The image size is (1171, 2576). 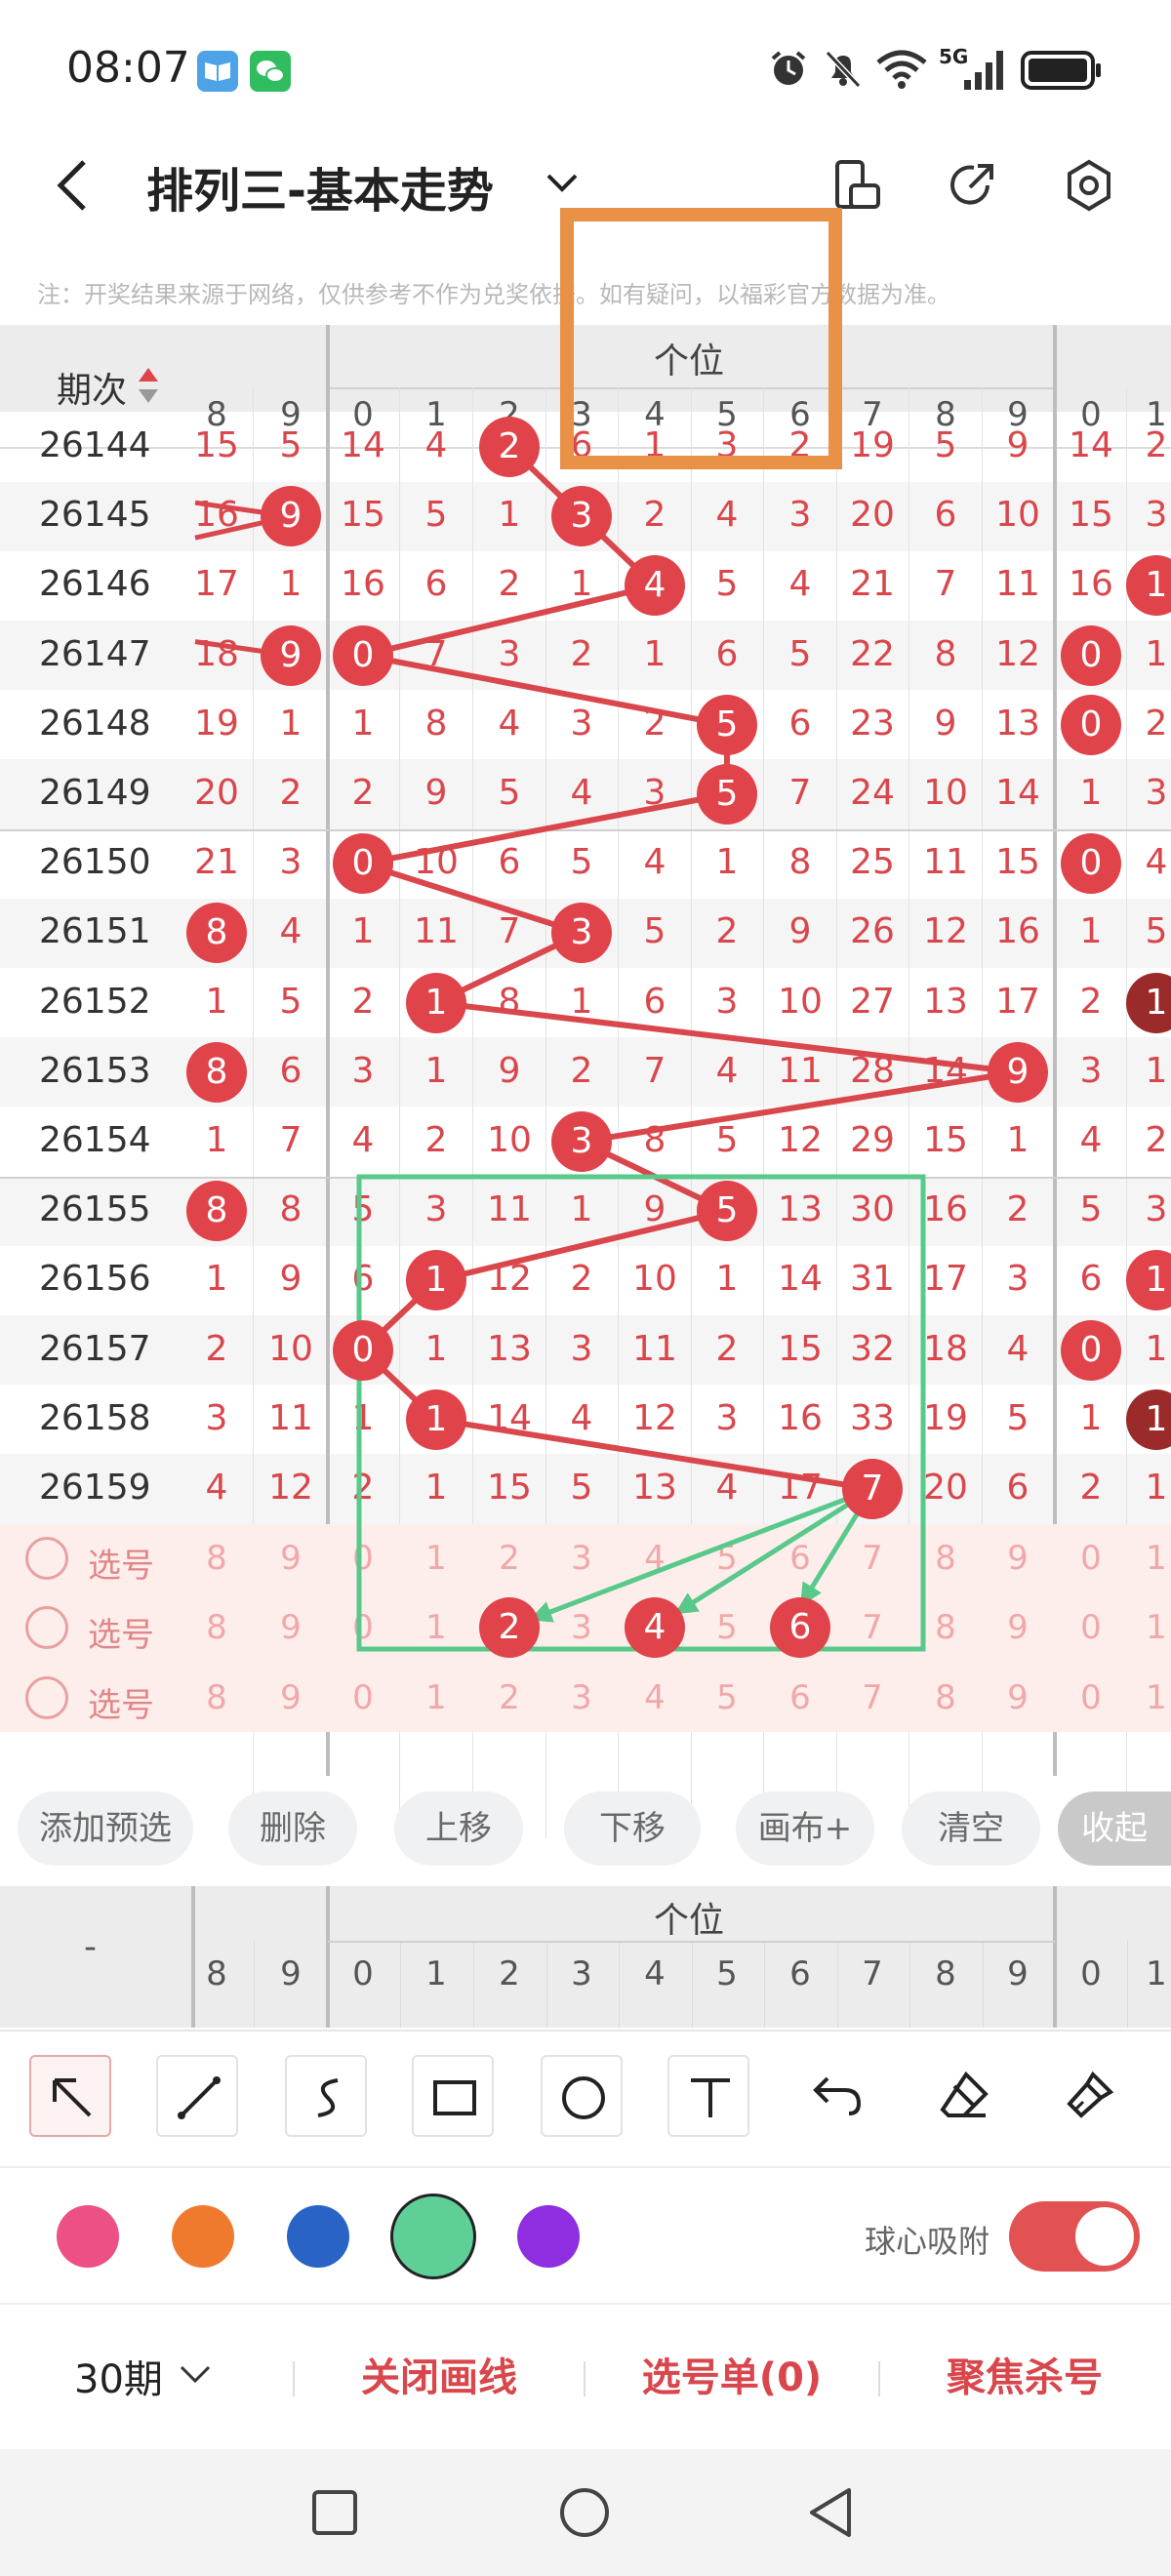 I want to click on undo-icon, so click(x=837, y=2098).